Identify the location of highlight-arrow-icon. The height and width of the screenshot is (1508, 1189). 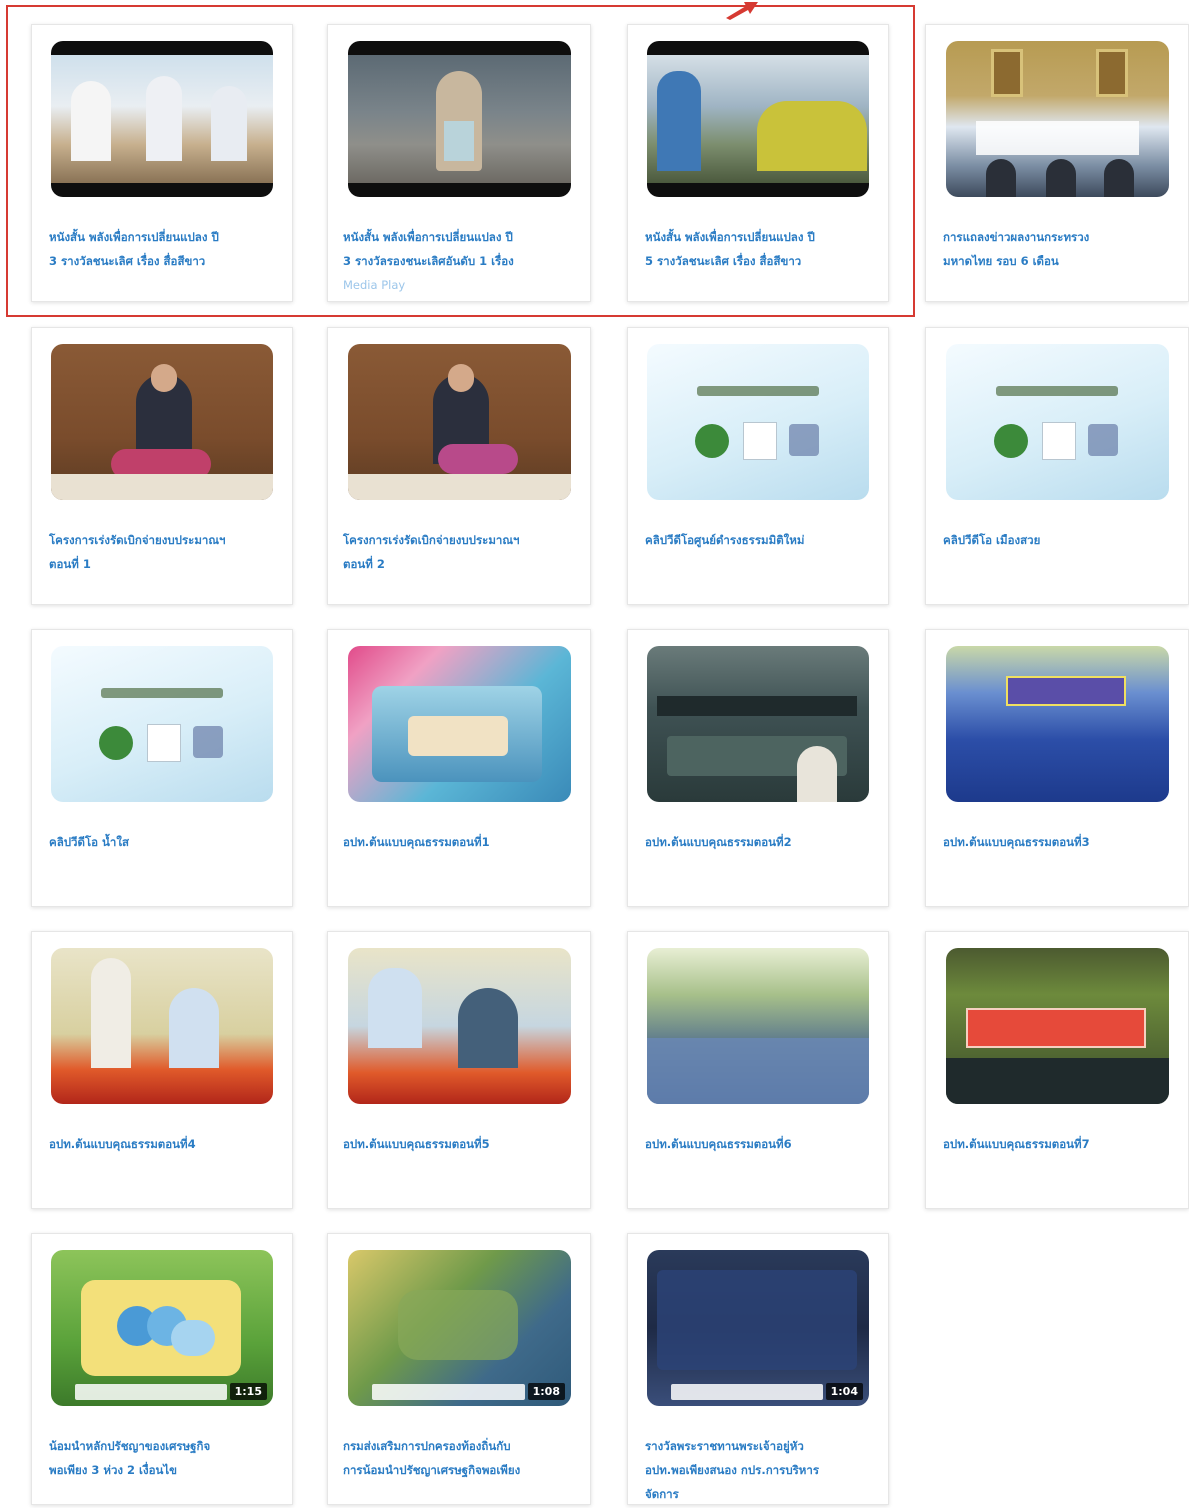
(742, 11).